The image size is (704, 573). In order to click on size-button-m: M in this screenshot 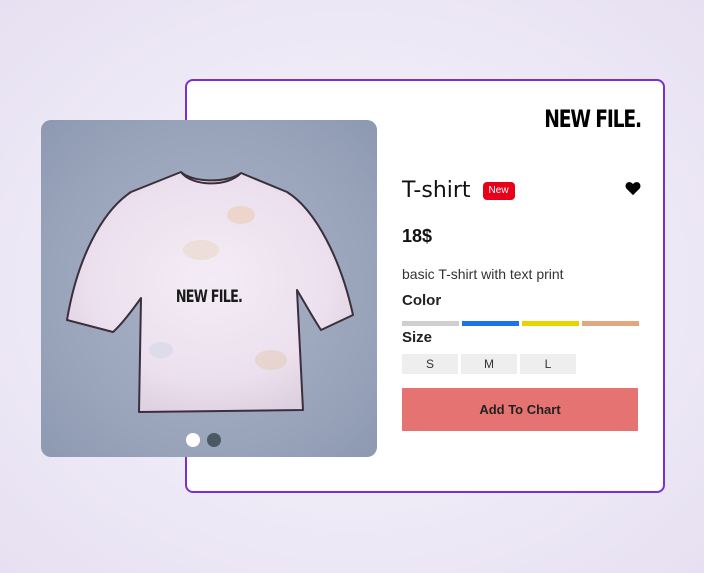, I will do `click(489, 364)`.